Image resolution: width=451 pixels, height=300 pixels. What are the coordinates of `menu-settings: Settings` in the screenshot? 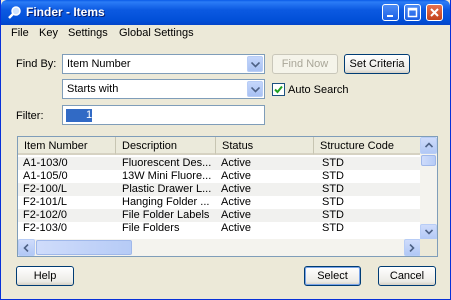 It's located at (88, 33).